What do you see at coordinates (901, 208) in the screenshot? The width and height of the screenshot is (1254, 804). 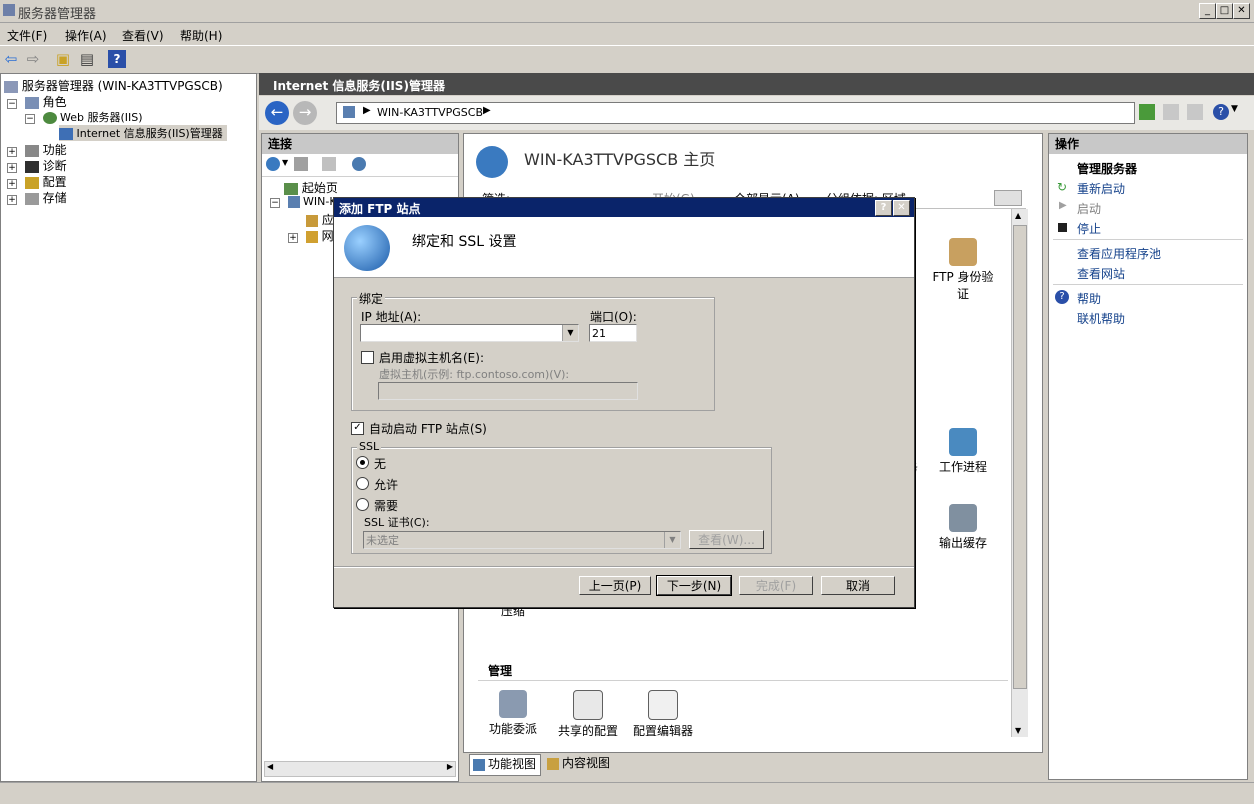 I see `dialog-close-button: ✕` at bounding box center [901, 208].